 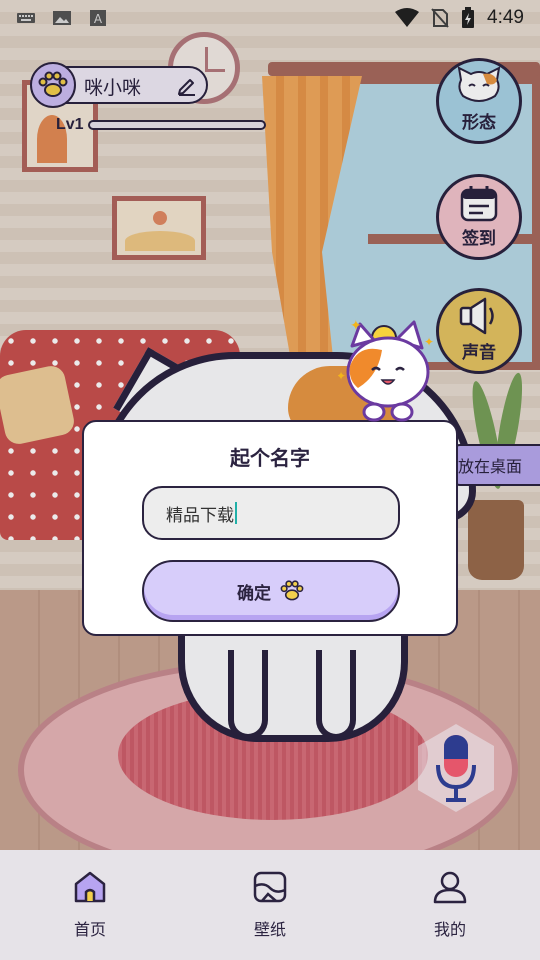 What do you see at coordinates (449, 929) in the screenshot?
I see `nav-label-mine: 我的` at bounding box center [449, 929].